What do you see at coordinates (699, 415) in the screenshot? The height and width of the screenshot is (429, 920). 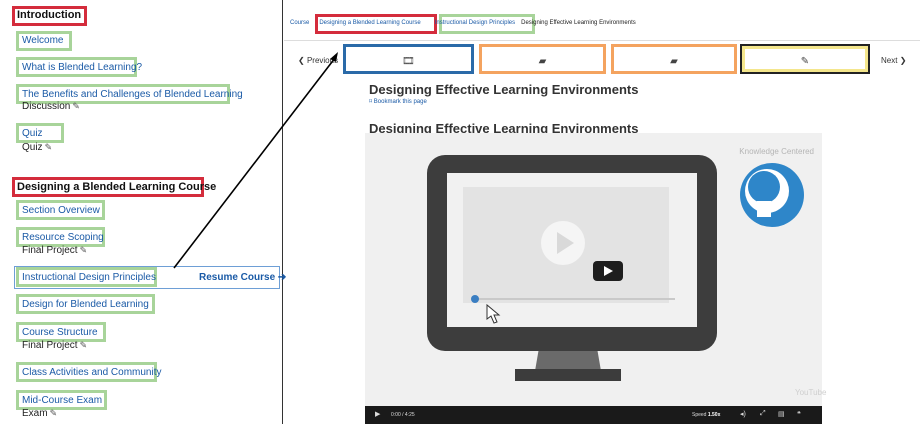 I see `speed-label: Speed` at bounding box center [699, 415].